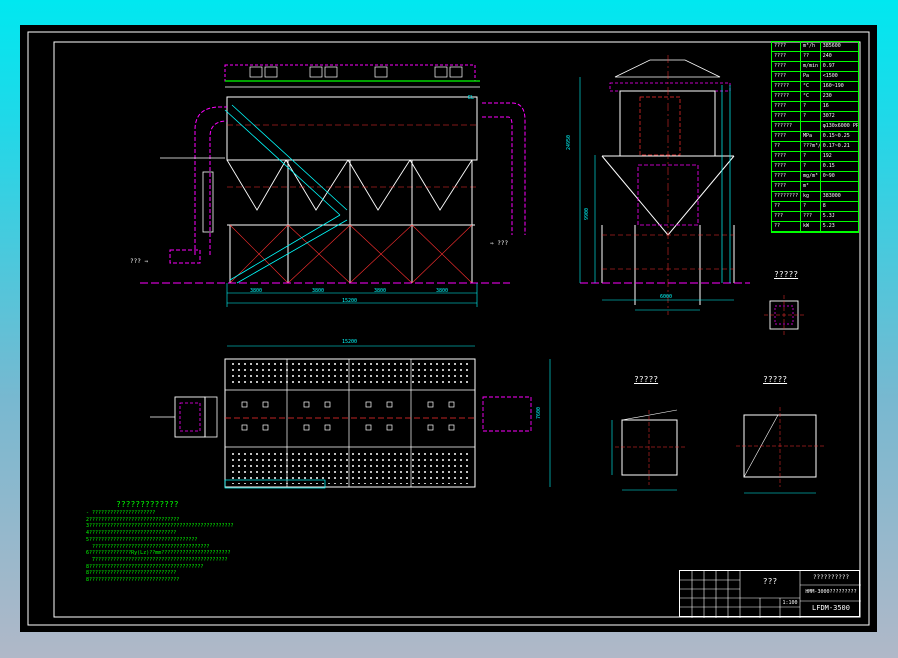 The width and height of the screenshot is (898, 658). I want to click on svg-text: EL, so click(471, 98).